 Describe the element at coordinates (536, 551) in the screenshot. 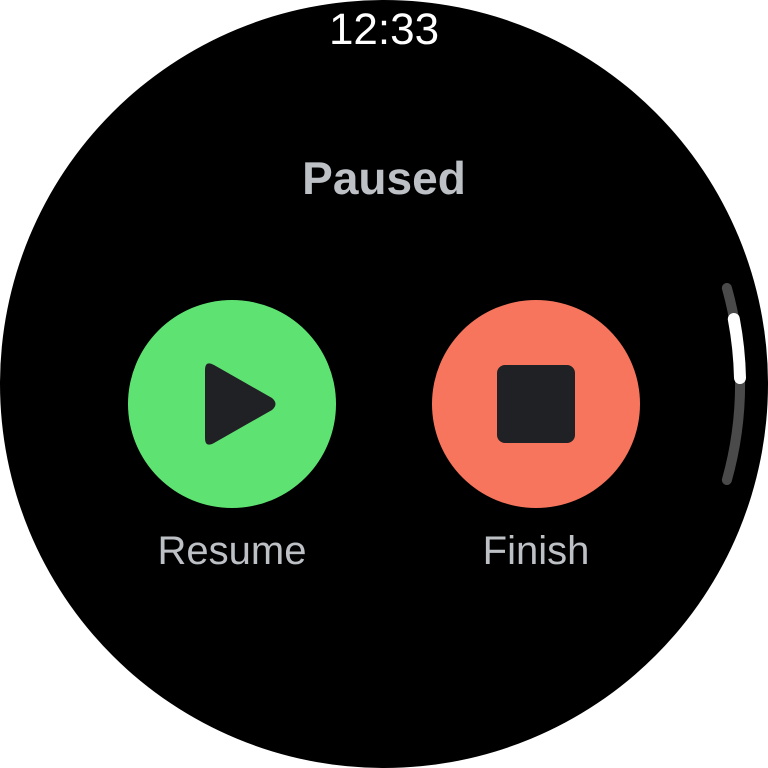

I see `button-label: Finish` at that location.